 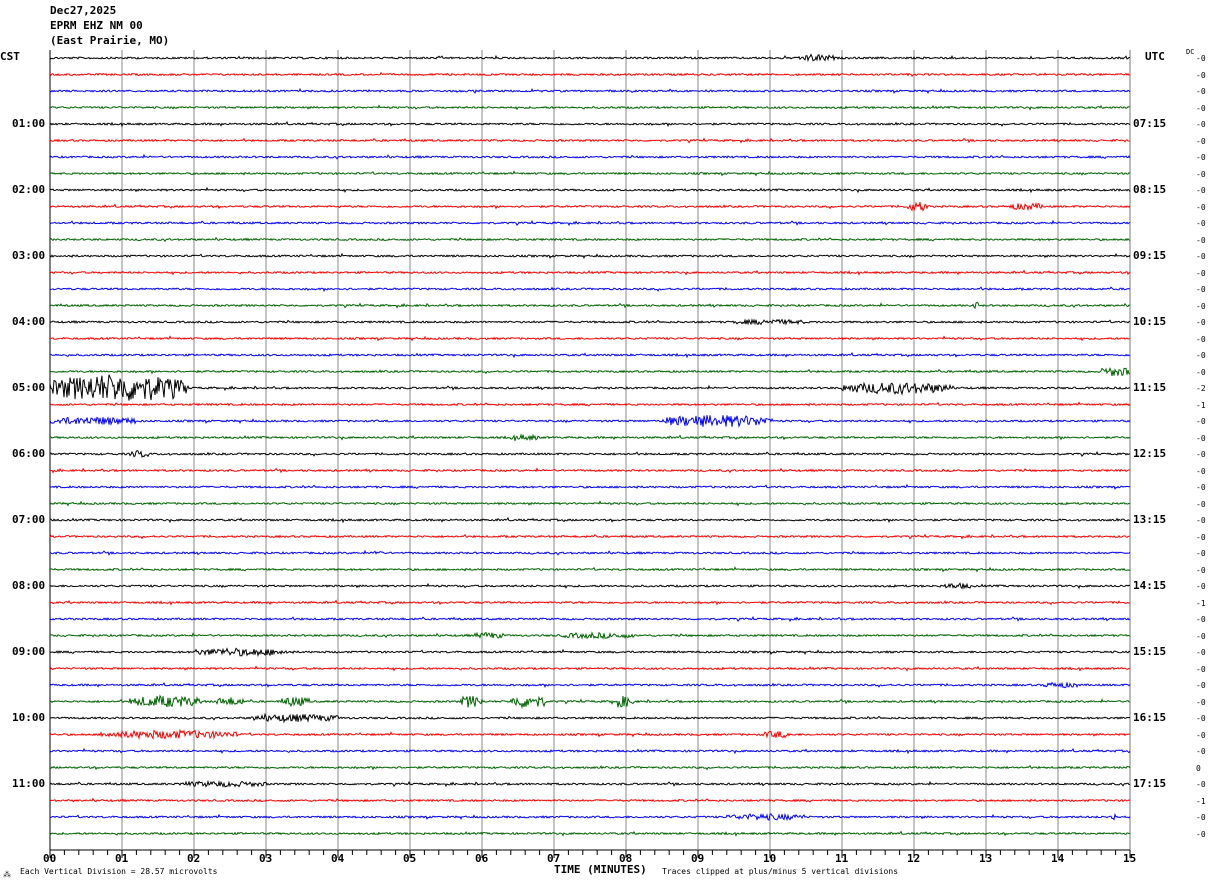 What do you see at coordinates (482, 858) in the screenshot?
I see `x-tick-label: 06` at bounding box center [482, 858].